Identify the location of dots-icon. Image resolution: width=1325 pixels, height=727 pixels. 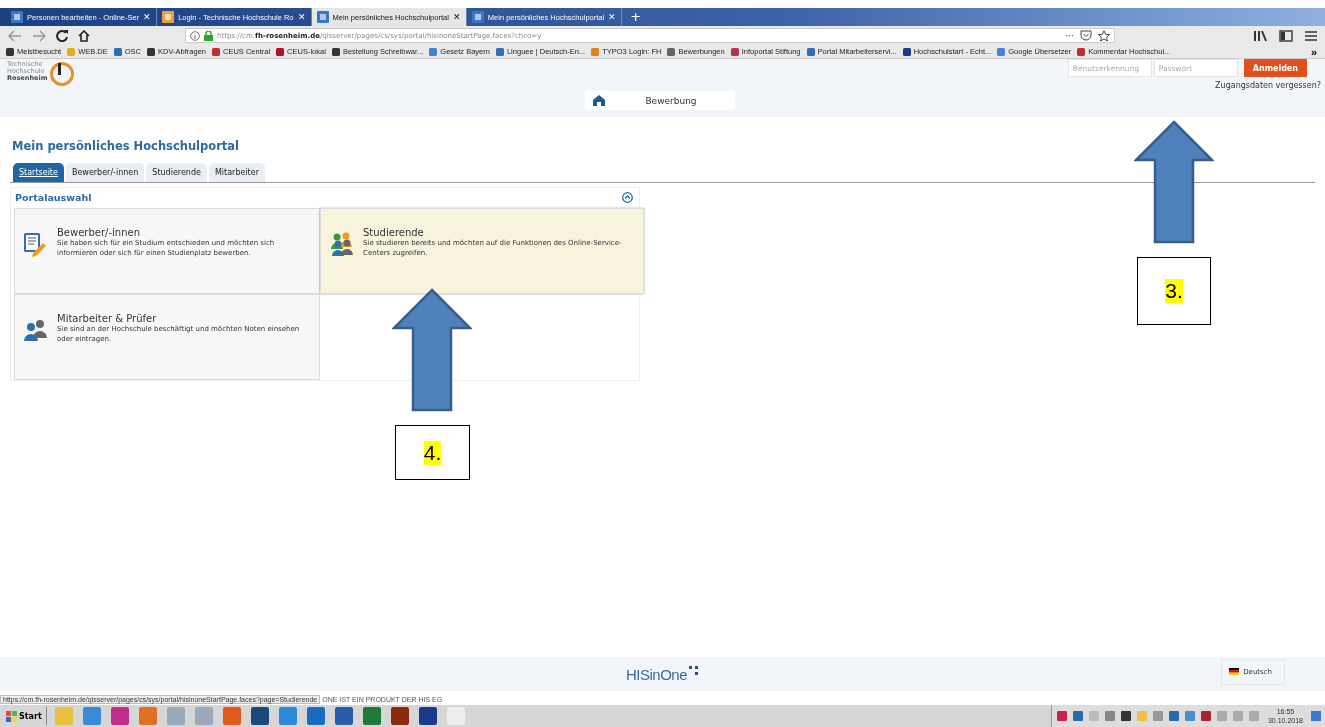
(694, 670).